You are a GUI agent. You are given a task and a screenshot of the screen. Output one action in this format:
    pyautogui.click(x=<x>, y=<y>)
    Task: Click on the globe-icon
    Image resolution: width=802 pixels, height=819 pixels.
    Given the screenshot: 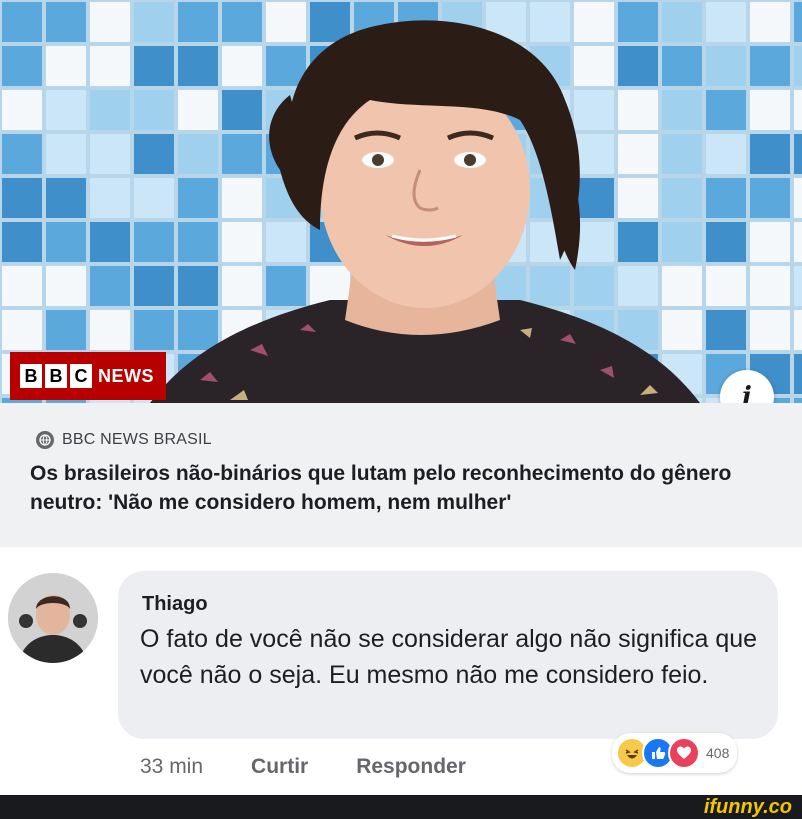 What is the action you would take?
    pyautogui.click(x=45, y=440)
    